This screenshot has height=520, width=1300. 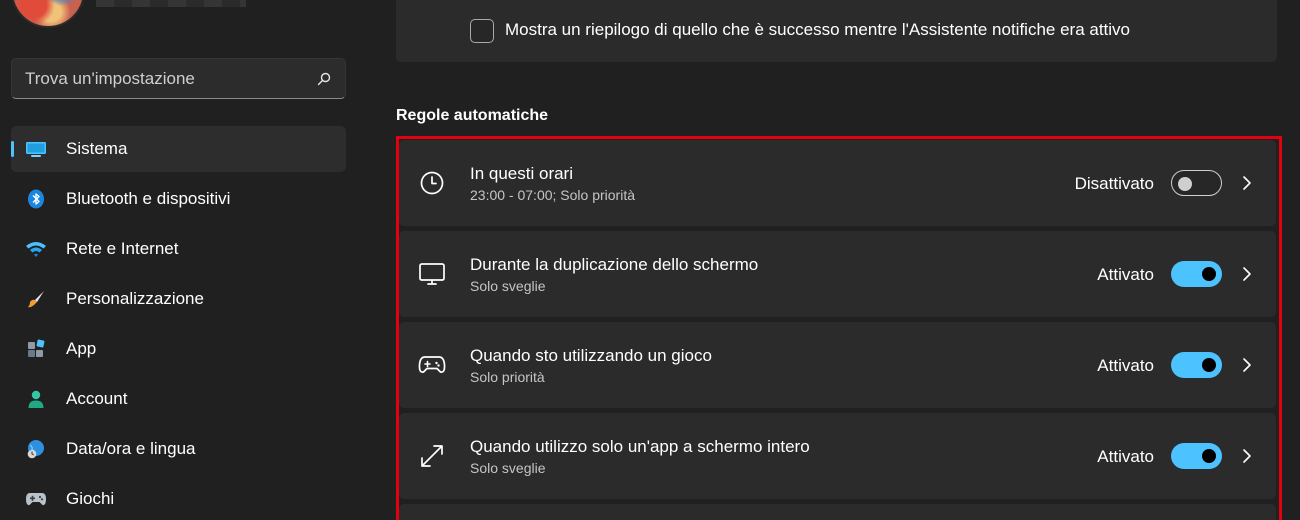 What do you see at coordinates (97, 398) in the screenshot?
I see `sidebar-item-label: Account` at bounding box center [97, 398].